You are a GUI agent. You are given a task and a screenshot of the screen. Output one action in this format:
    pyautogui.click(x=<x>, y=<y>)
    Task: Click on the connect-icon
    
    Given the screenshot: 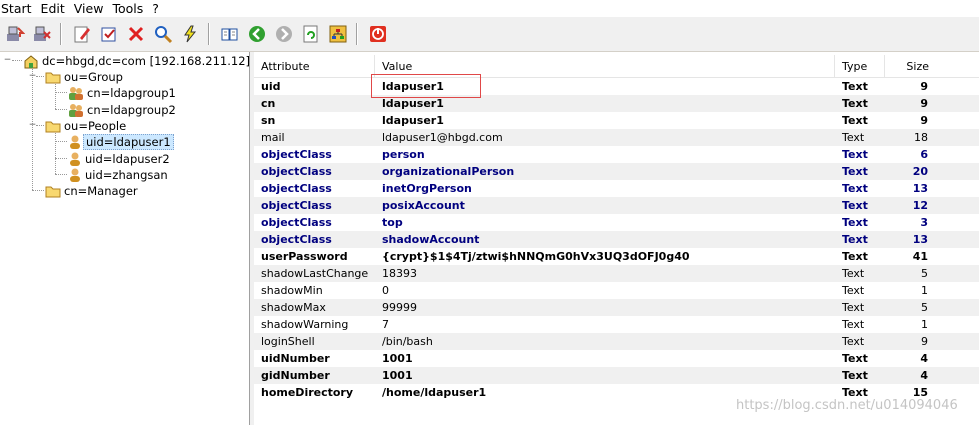 What is the action you would take?
    pyautogui.click(x=15, y=34)
    